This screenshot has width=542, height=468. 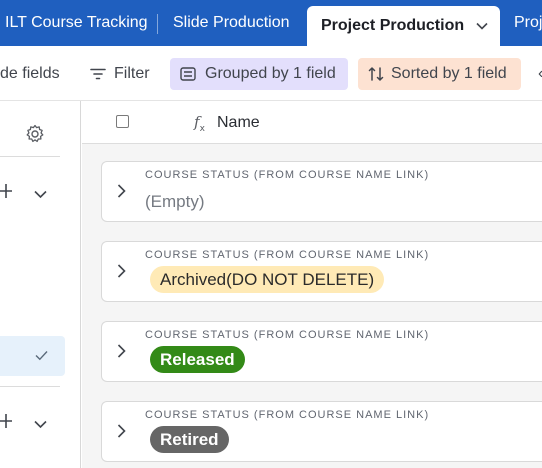 What do you see at coordinates (528, 23) in the screenshot?
I see `tab-proj: Proj` at bounding box center [528, 23].